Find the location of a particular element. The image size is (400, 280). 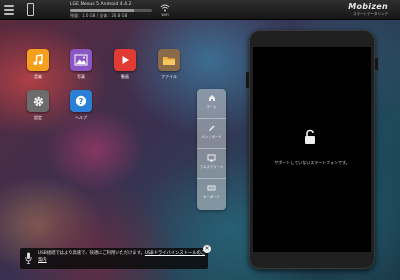

toolbar-label: ペン / ボード is located at coordinates (211, 137).